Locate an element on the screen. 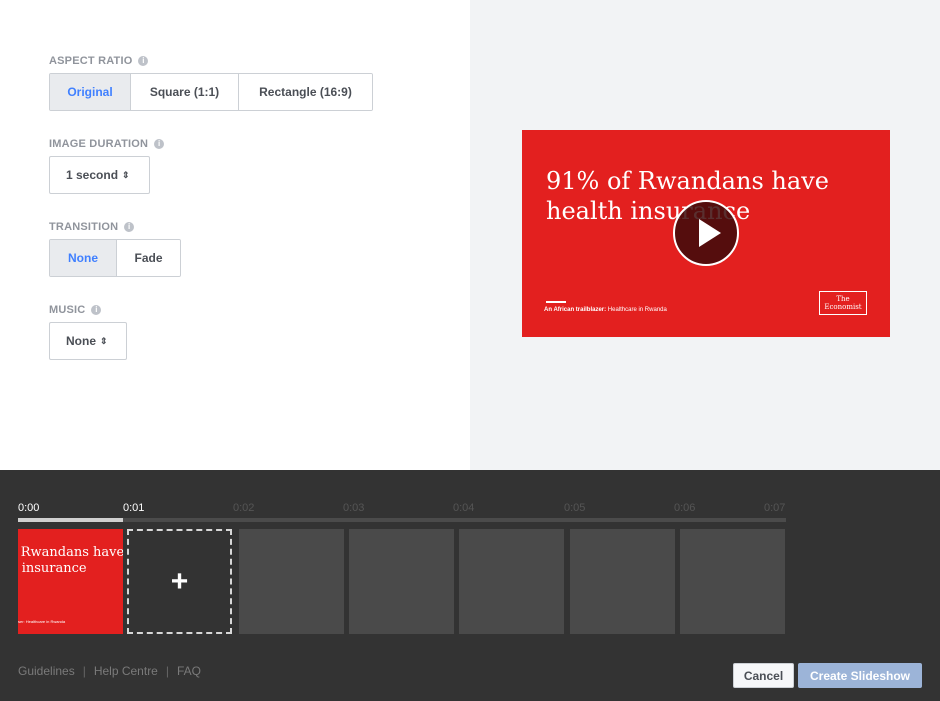  timeline-tick: 0:06 is located at coordinates (685, 508).